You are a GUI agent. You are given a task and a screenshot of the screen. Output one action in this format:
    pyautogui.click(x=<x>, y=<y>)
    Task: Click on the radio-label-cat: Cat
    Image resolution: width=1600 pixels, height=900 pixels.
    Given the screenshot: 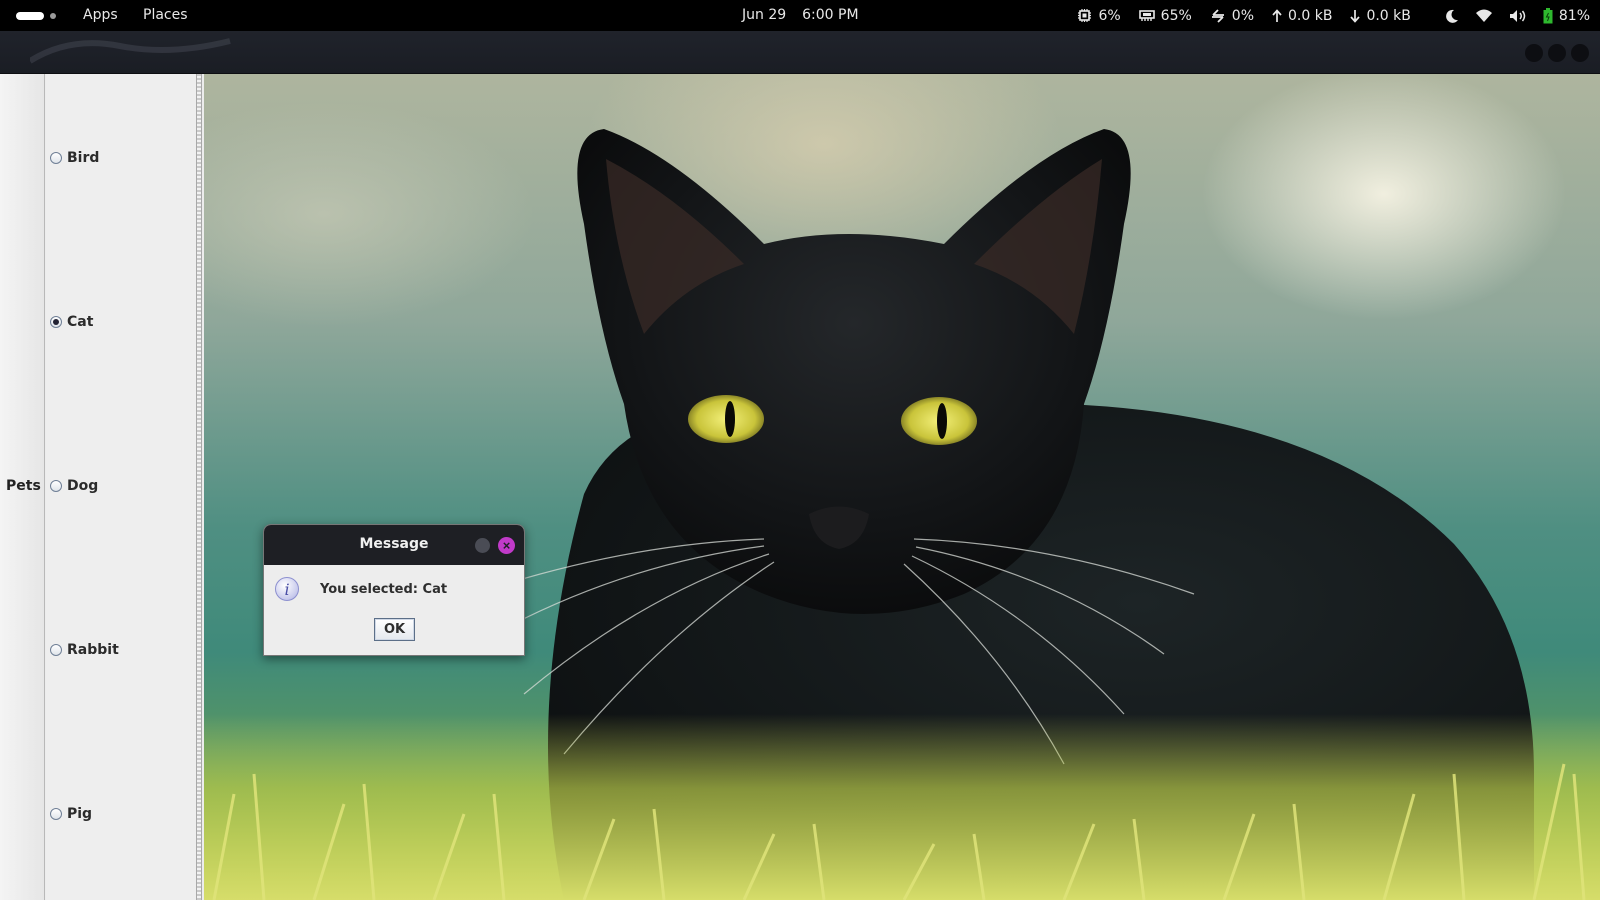 What is the action you would take?
    pyautogui.click(x=80, y=322)
    